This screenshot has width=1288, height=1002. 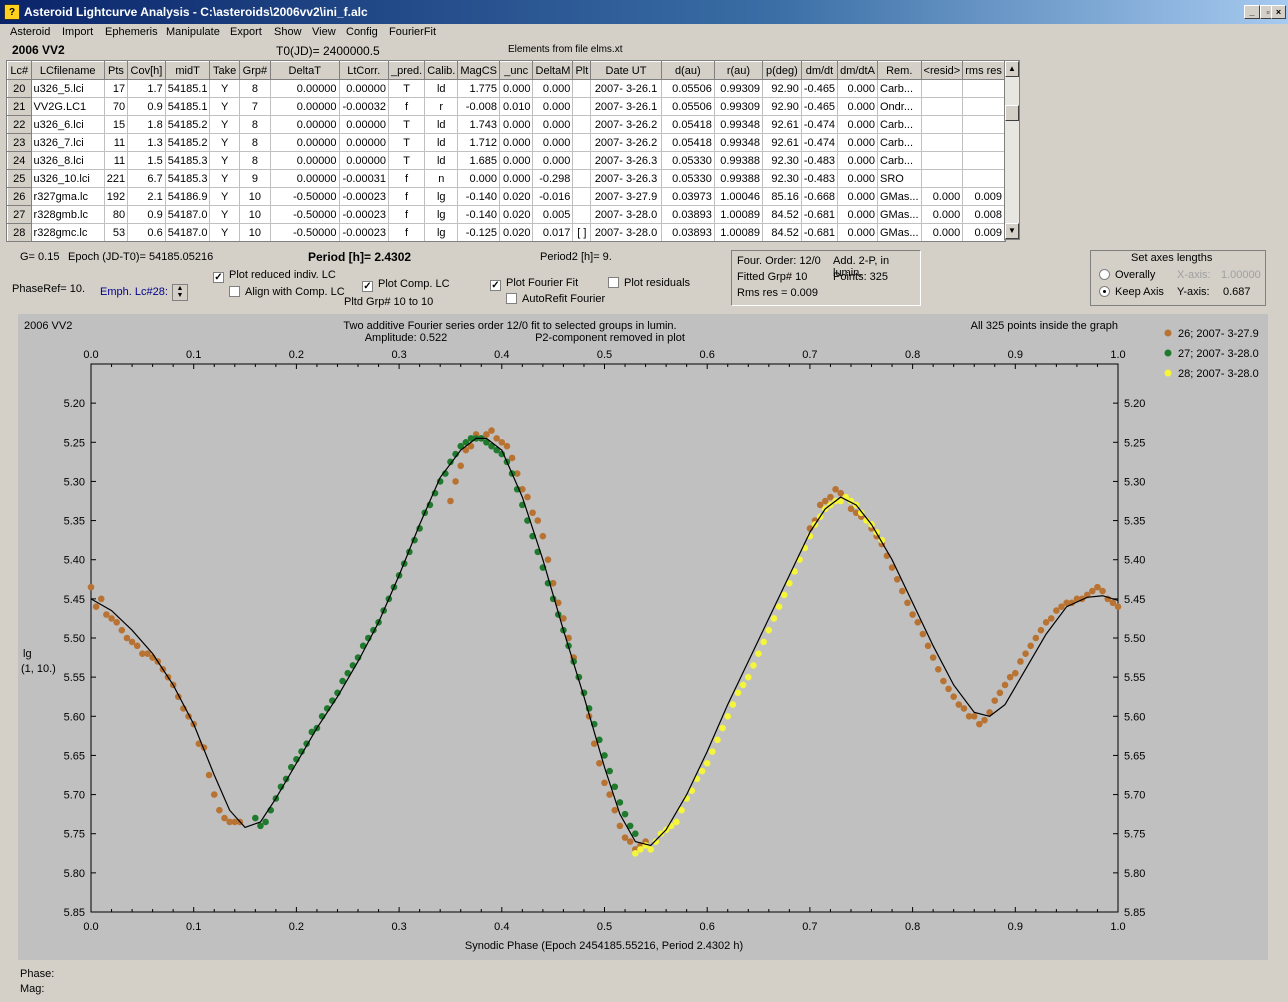 What do you see at coordinates (553, 178) in the screenshot?
I see `table-cell: -0.298` at bounding box center [553, 178].